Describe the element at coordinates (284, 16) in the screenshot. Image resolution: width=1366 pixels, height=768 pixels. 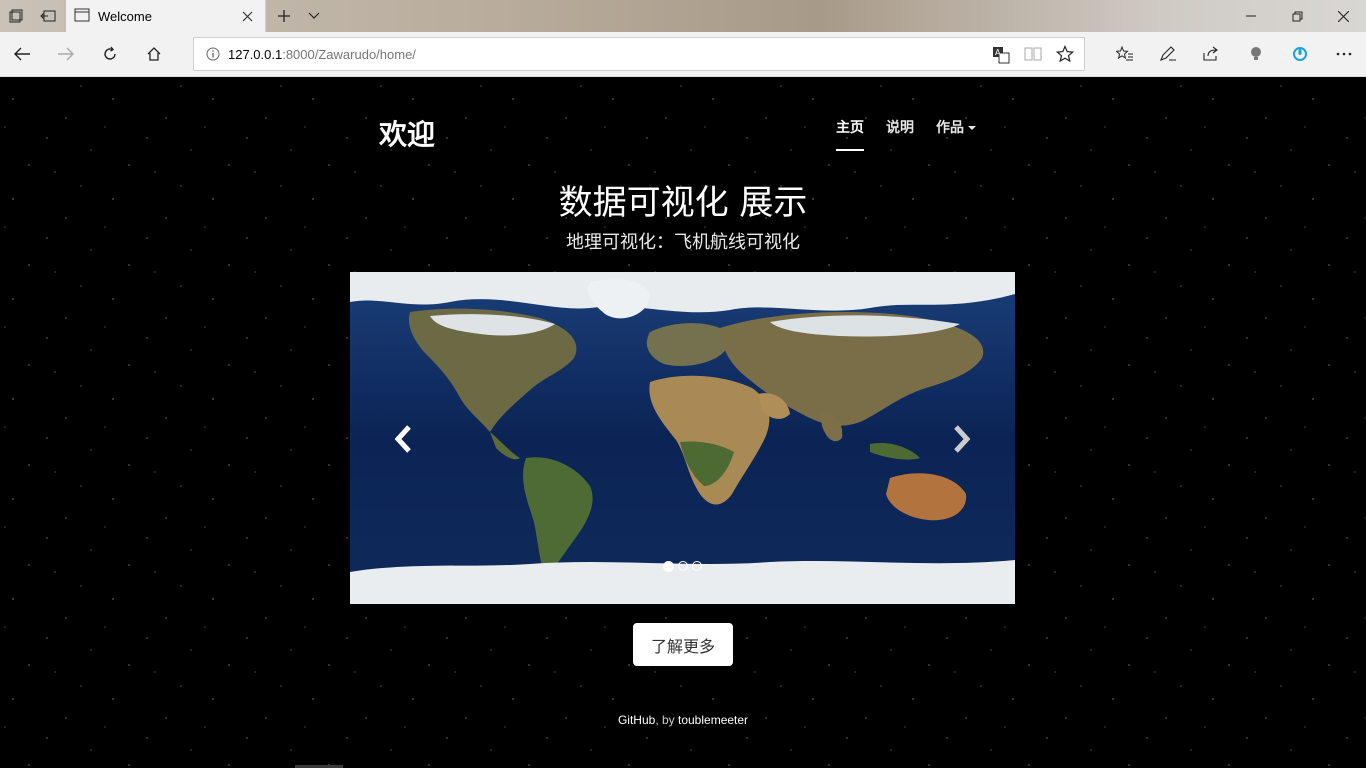
I see `new-tab-icon` at that location.